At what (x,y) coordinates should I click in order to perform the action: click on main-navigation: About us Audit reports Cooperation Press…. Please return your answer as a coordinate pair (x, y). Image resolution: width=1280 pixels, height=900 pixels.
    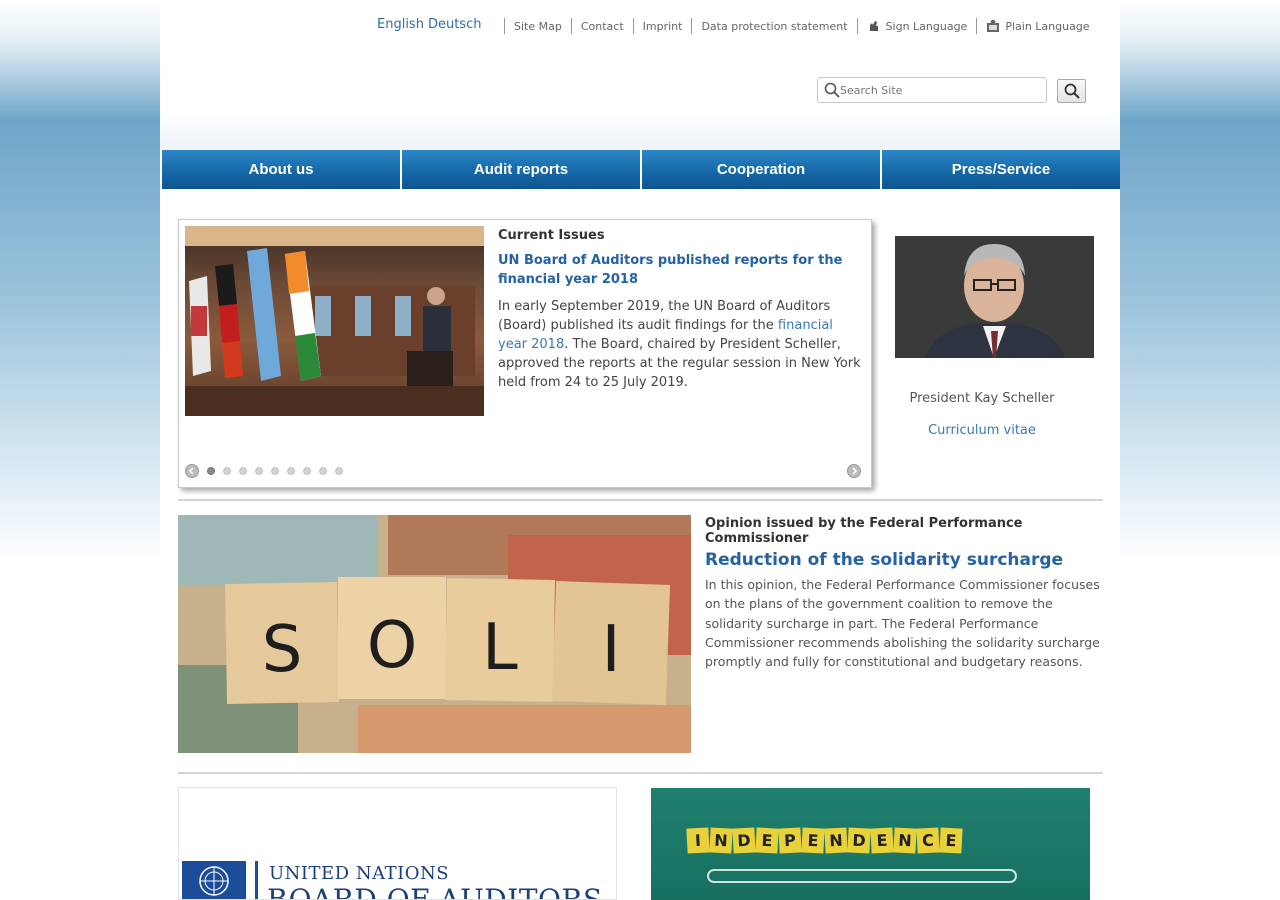
    Looking at the image, I should click on (641, 169).